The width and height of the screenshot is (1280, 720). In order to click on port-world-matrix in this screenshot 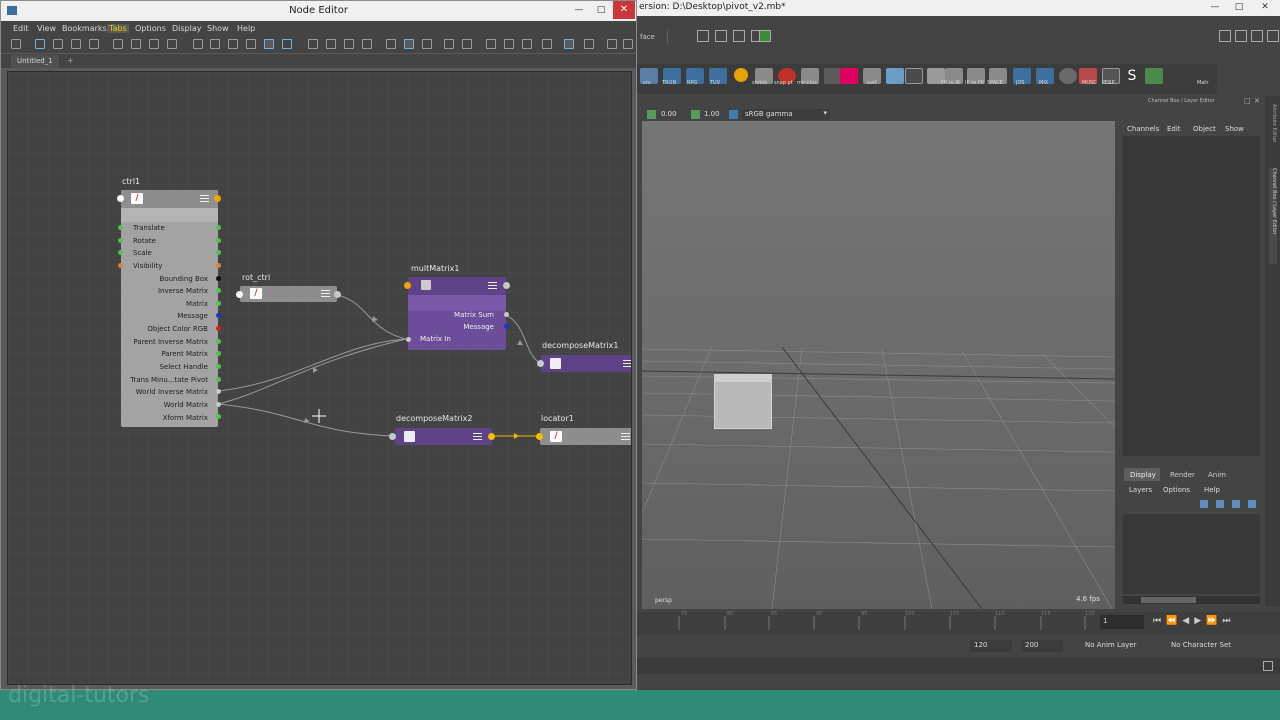, I will do `click(218, 404)`.